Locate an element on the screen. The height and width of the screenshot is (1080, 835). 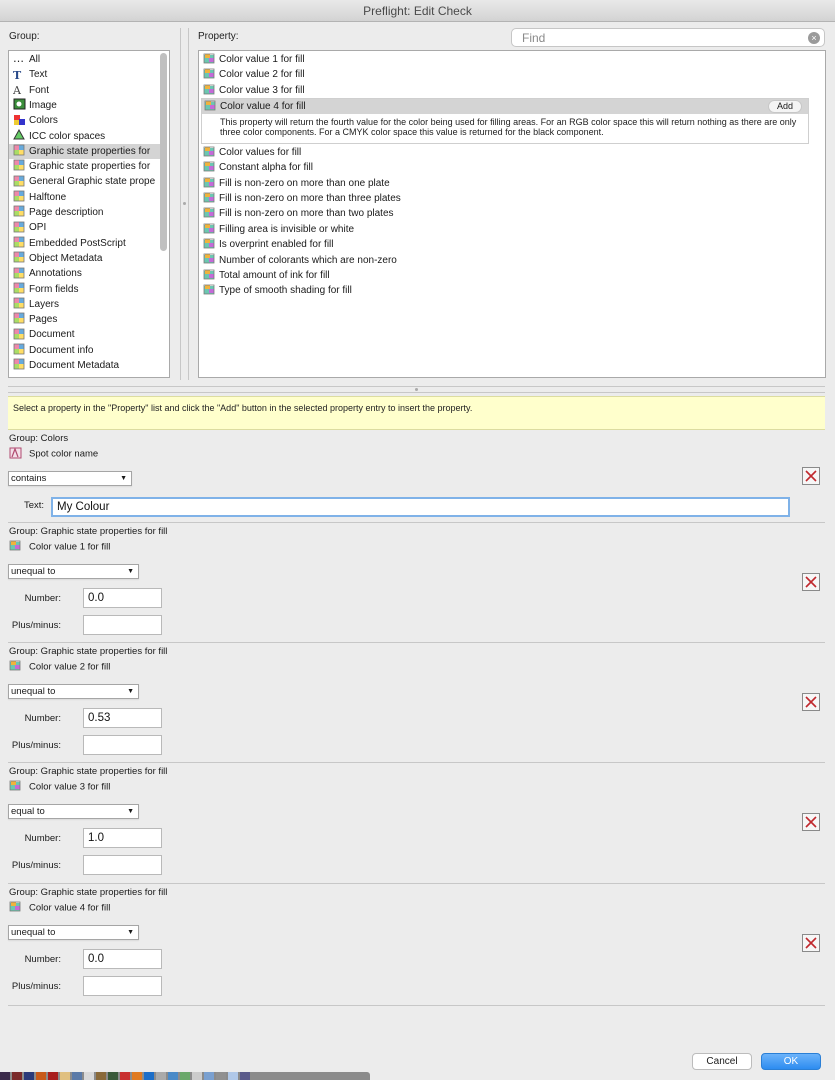
group-item: Pages is located at coordinates (88, 319).